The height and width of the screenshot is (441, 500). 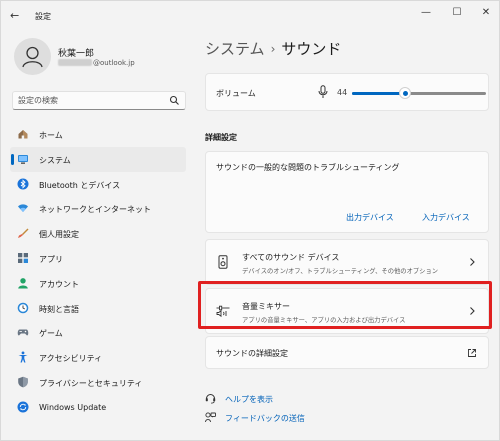 What do you see at coordinates (323, 92) in the screenshot?
I see `microphone-icon` at bounding box center [323, 92].